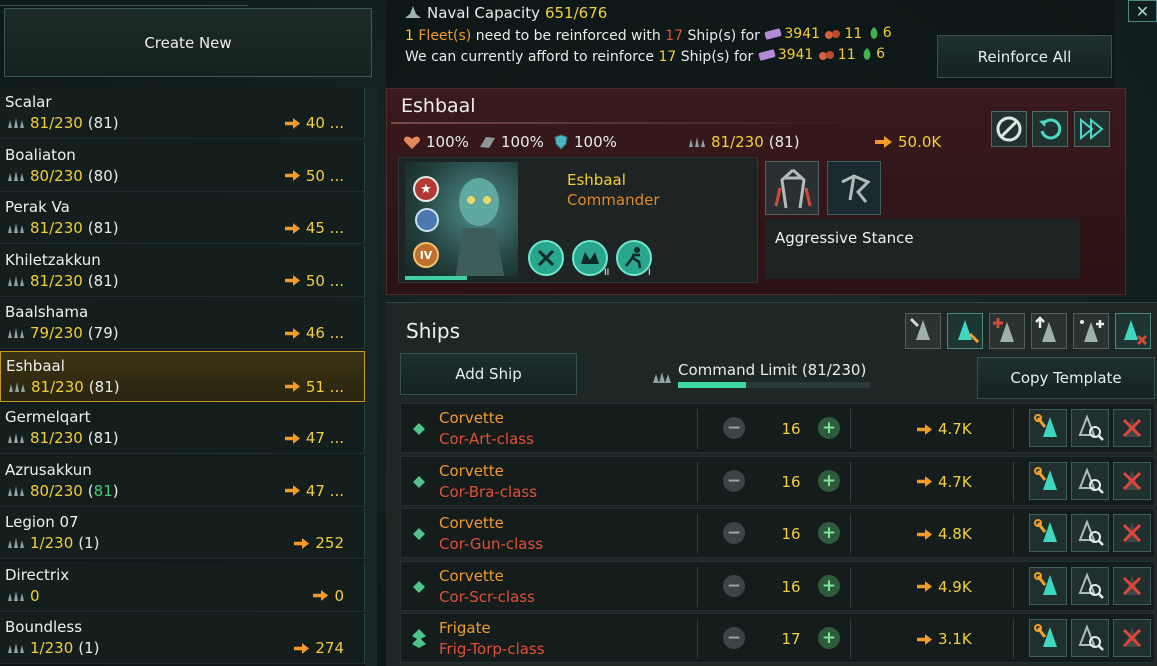 This screenshot has width=1157, height=666. I want to click on aggressive-stance-icon, so click(793, 188).